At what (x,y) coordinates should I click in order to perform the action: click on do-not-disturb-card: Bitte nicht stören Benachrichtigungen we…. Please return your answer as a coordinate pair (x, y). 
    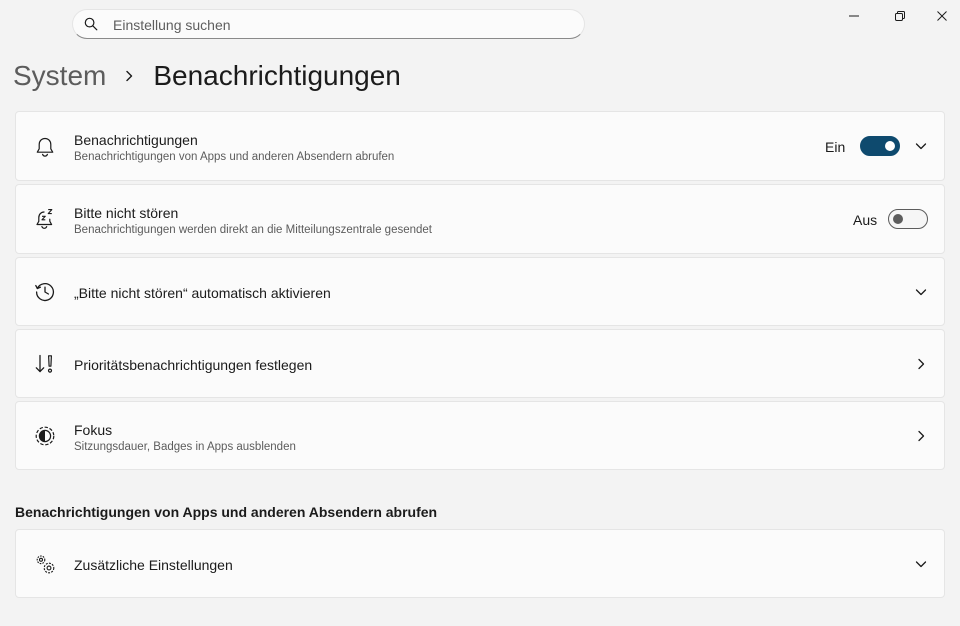
    Looking at the image, I should click on (480, 219).